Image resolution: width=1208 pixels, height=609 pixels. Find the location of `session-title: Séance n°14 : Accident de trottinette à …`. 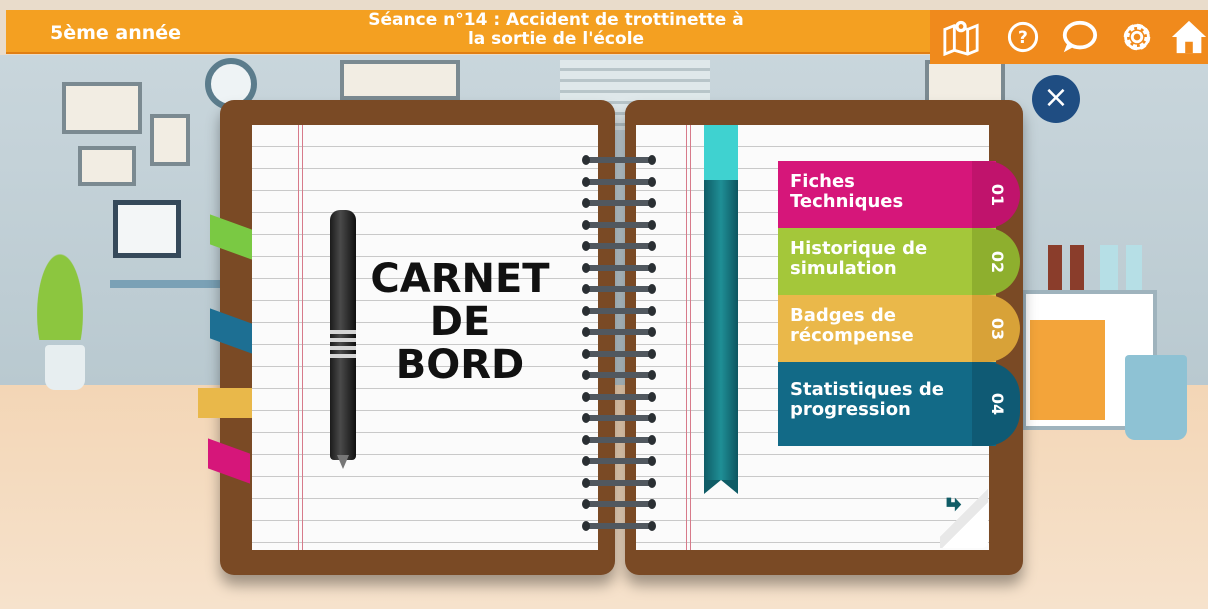

session-title: Séance n°14 : Accident de trottinette à … is located at coordinates (556, 30).